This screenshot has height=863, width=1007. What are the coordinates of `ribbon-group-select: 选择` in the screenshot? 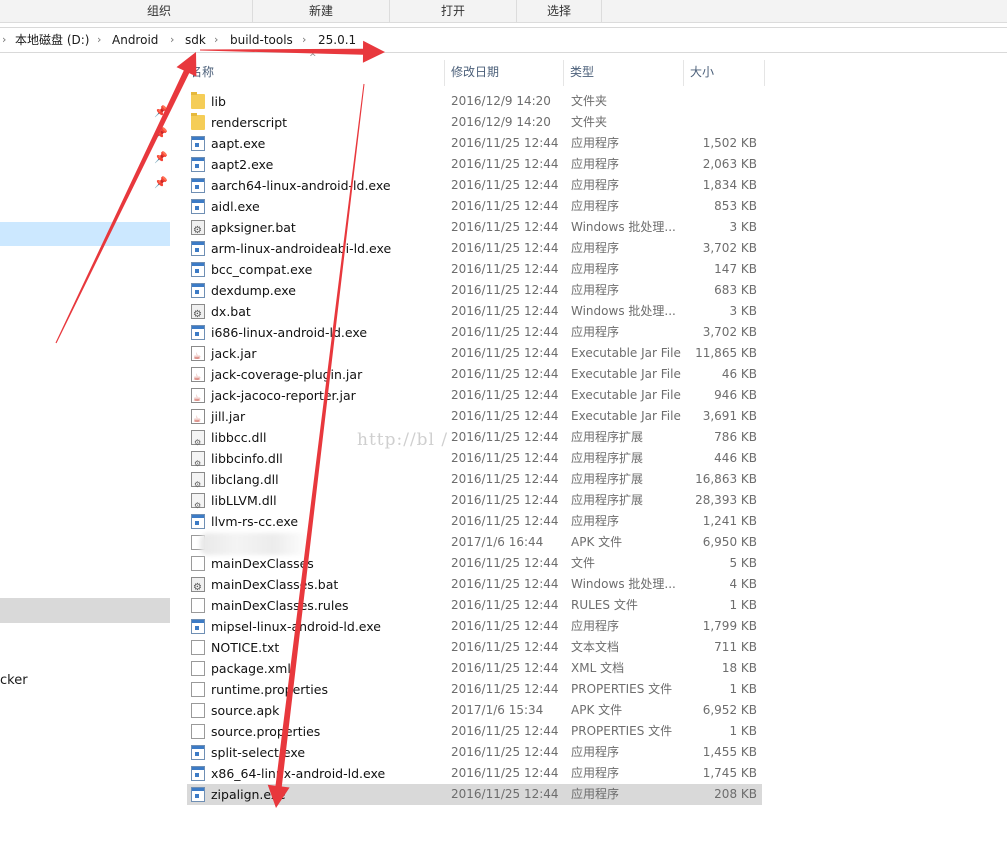 It's located at (559, 11).